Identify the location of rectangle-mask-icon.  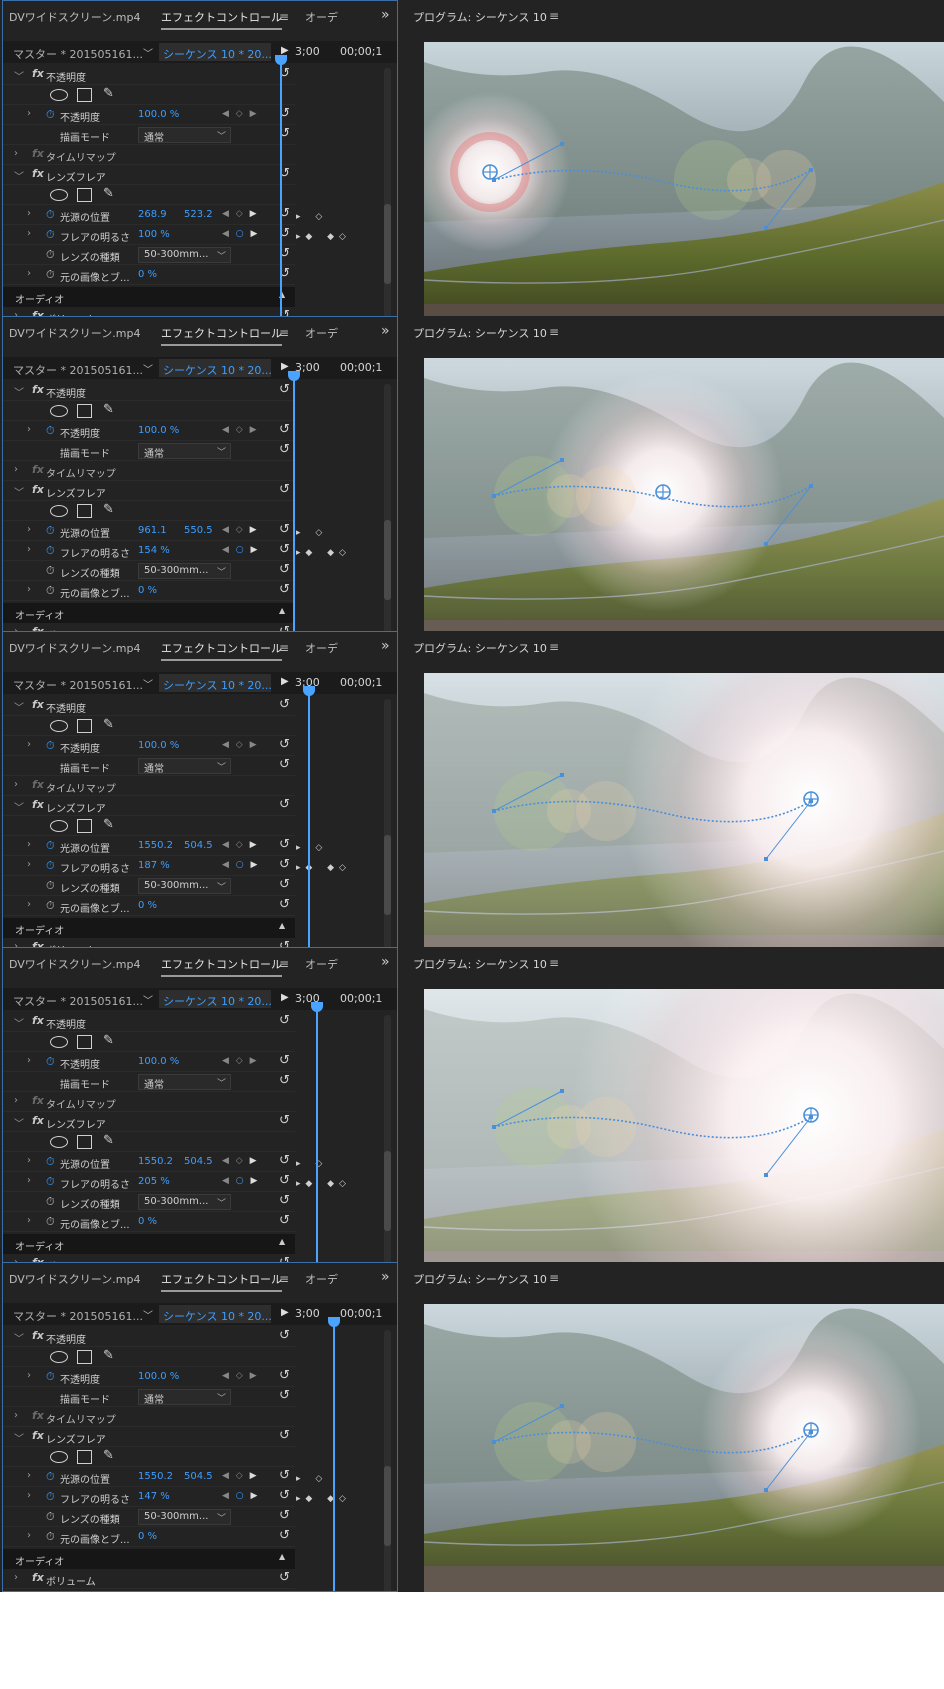
(84, 1142).